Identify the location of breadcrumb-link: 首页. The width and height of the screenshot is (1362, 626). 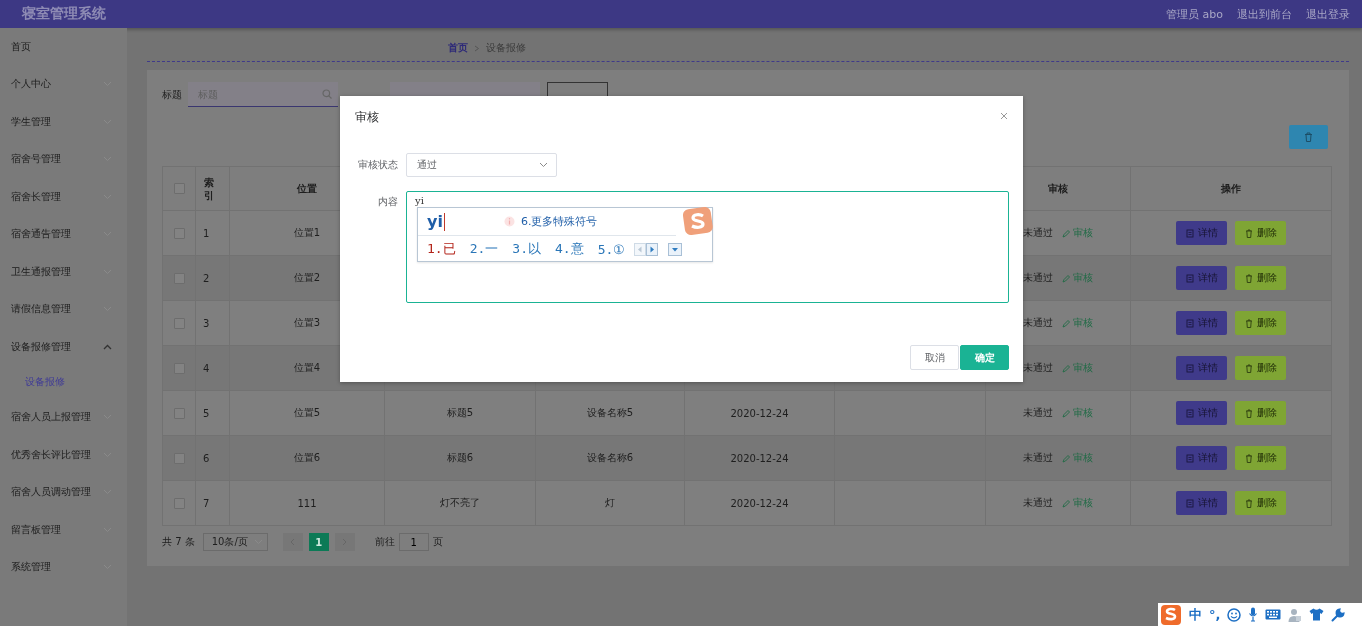
(458, 48).